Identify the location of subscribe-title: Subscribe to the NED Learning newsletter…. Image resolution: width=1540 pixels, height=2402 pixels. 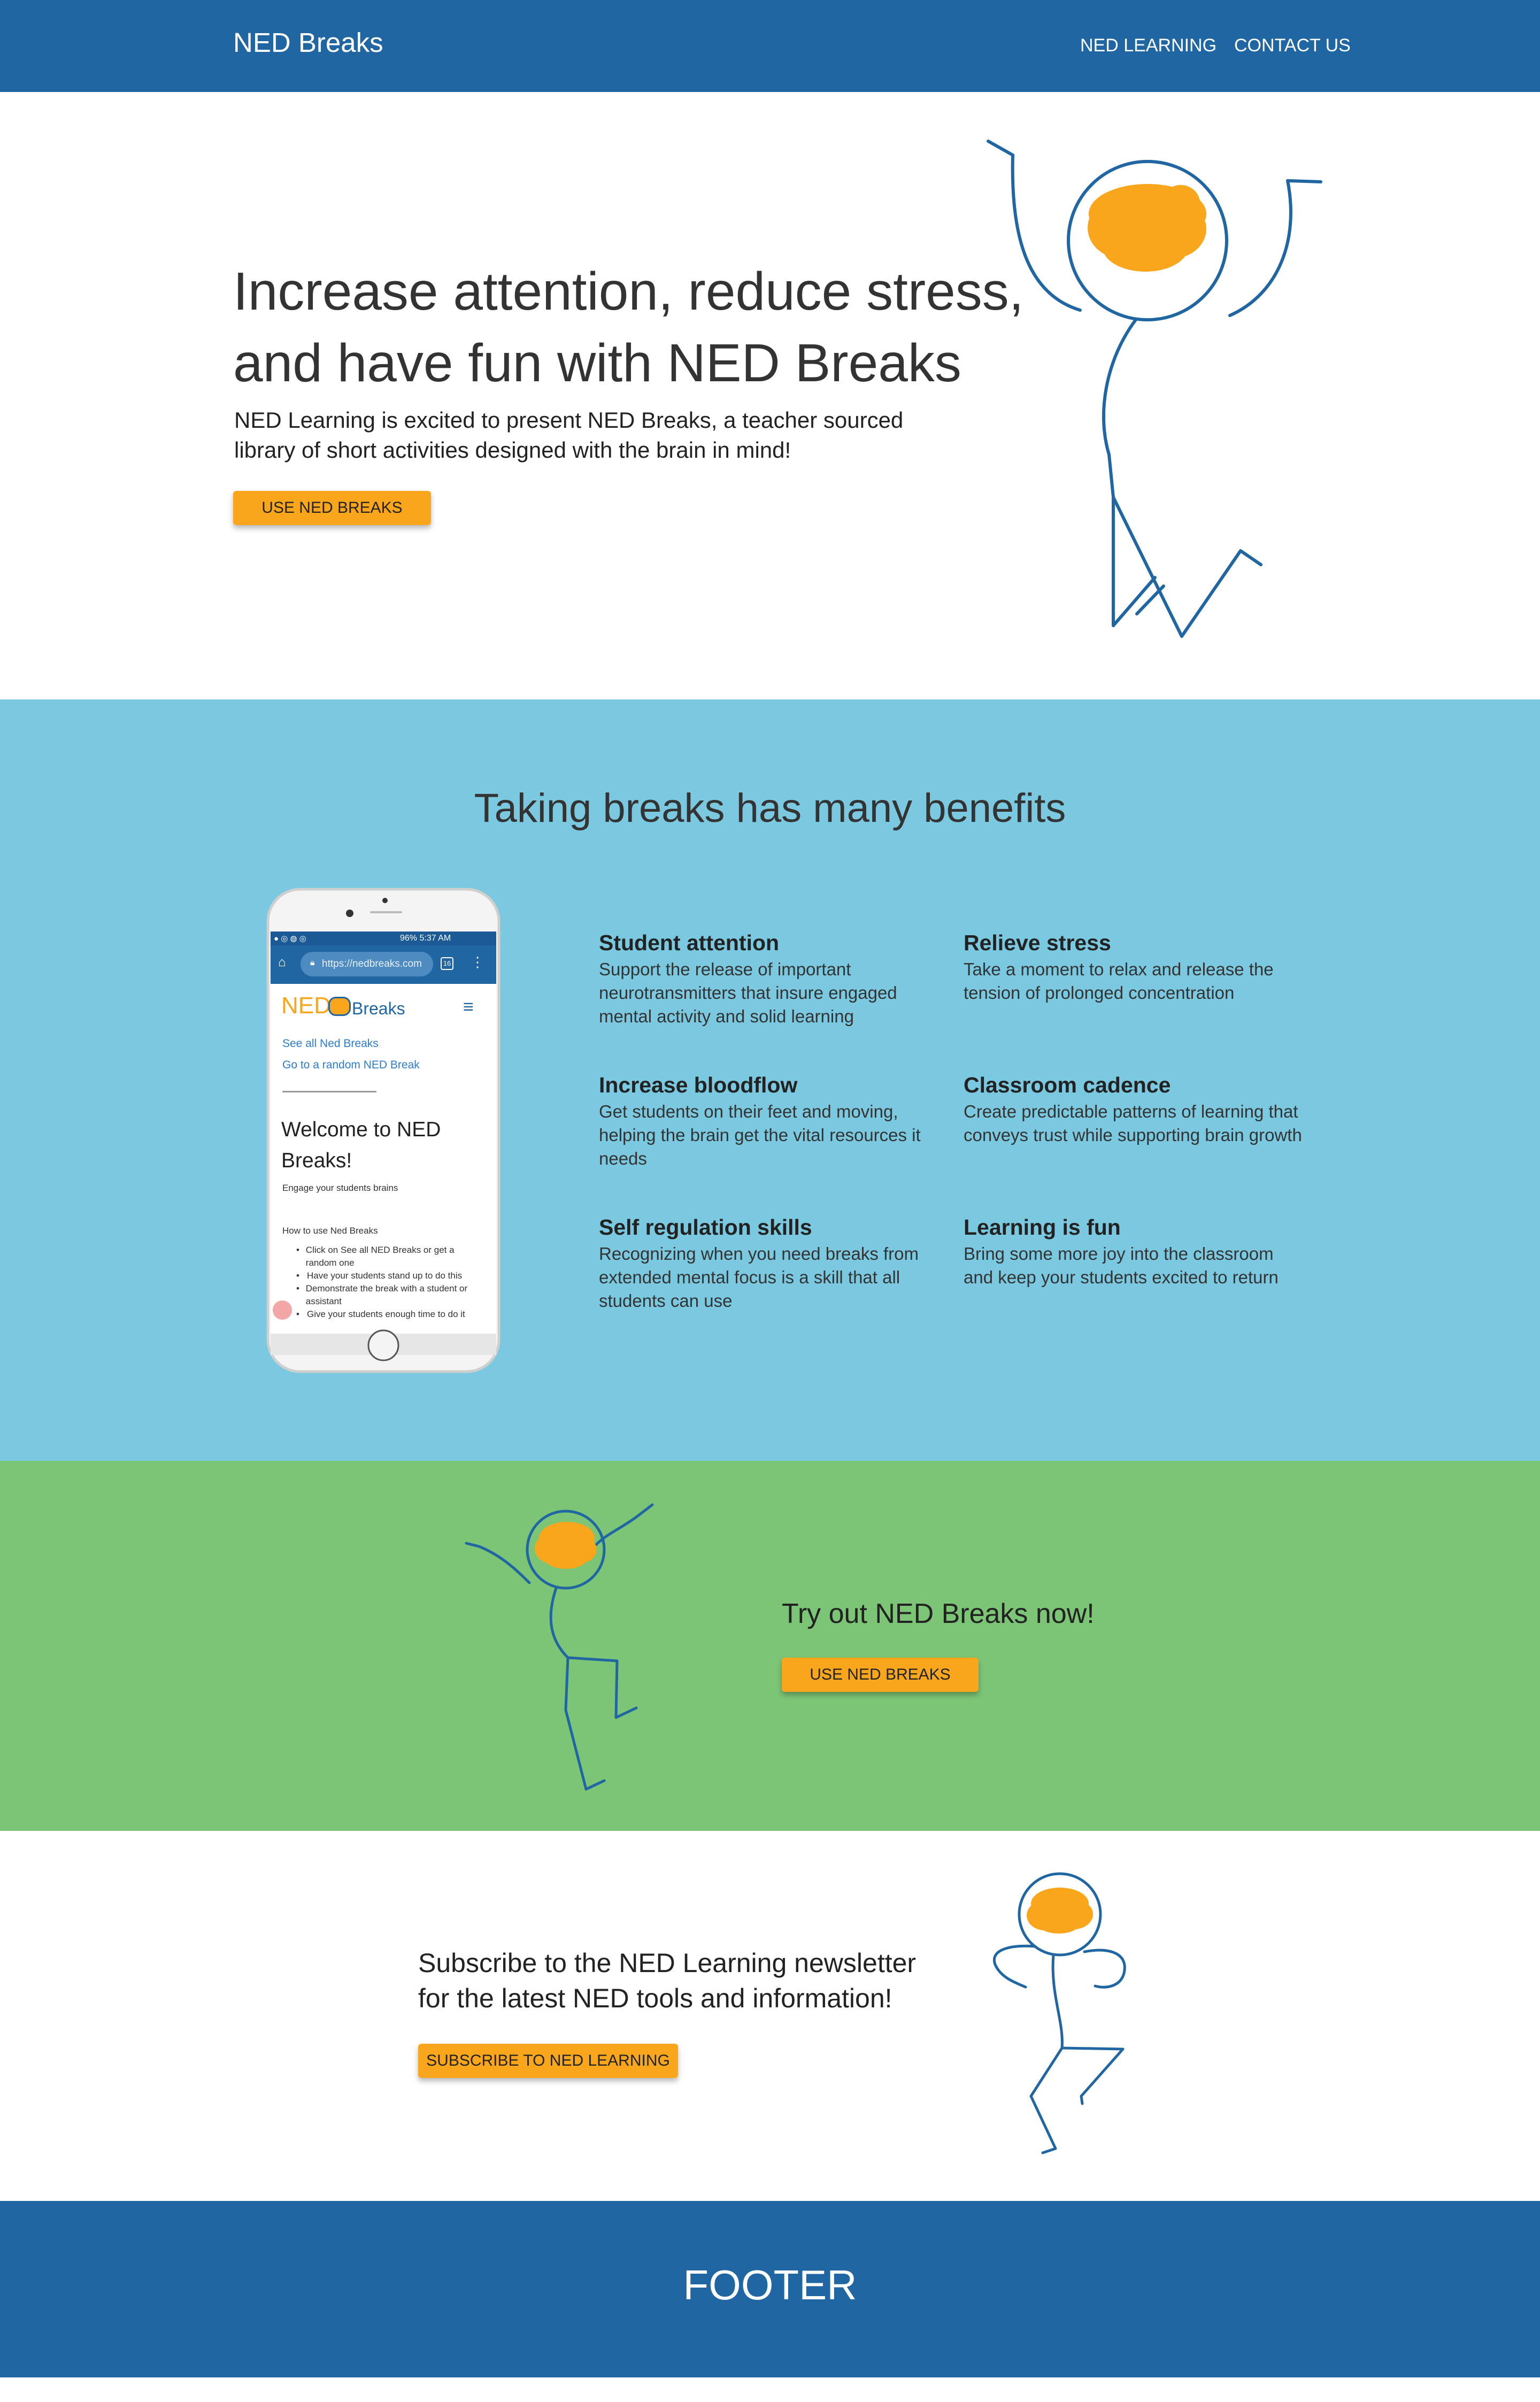
(667, 1980).